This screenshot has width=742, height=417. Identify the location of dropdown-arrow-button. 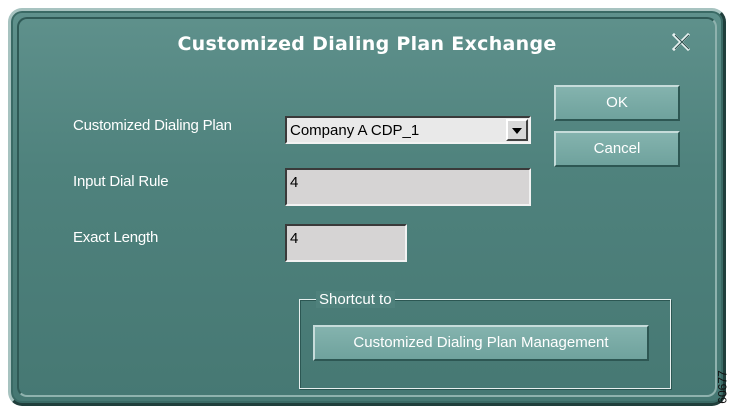
(517, 130).